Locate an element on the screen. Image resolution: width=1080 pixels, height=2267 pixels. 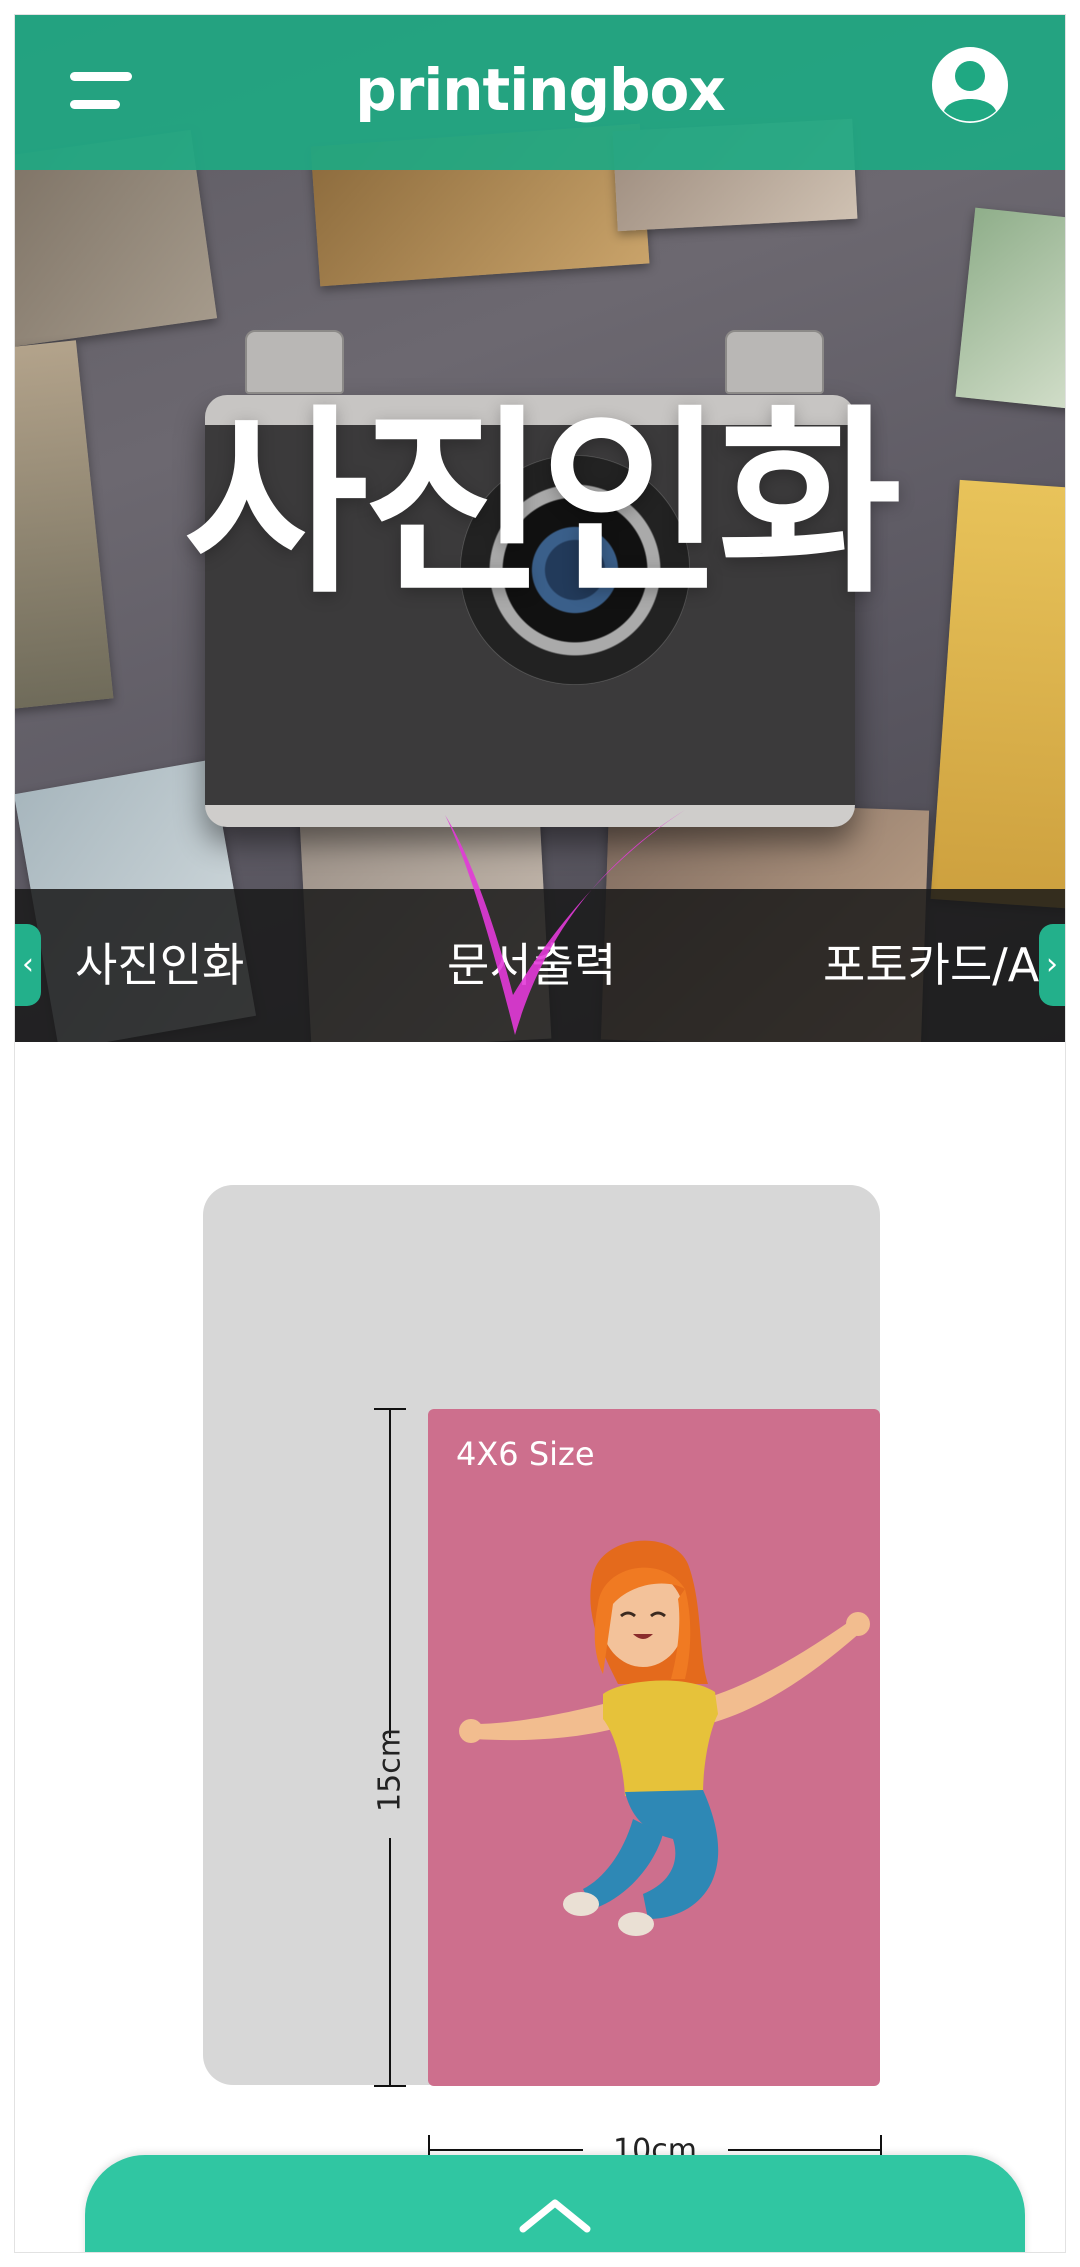
bottom-sheet-handle is located at coordinates (555, 2203).